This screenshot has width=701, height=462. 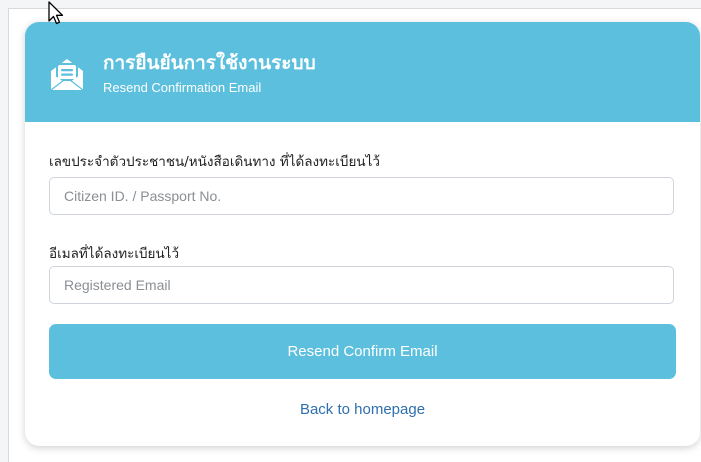 I want to click on left-divider, so click(x=8, y=235).